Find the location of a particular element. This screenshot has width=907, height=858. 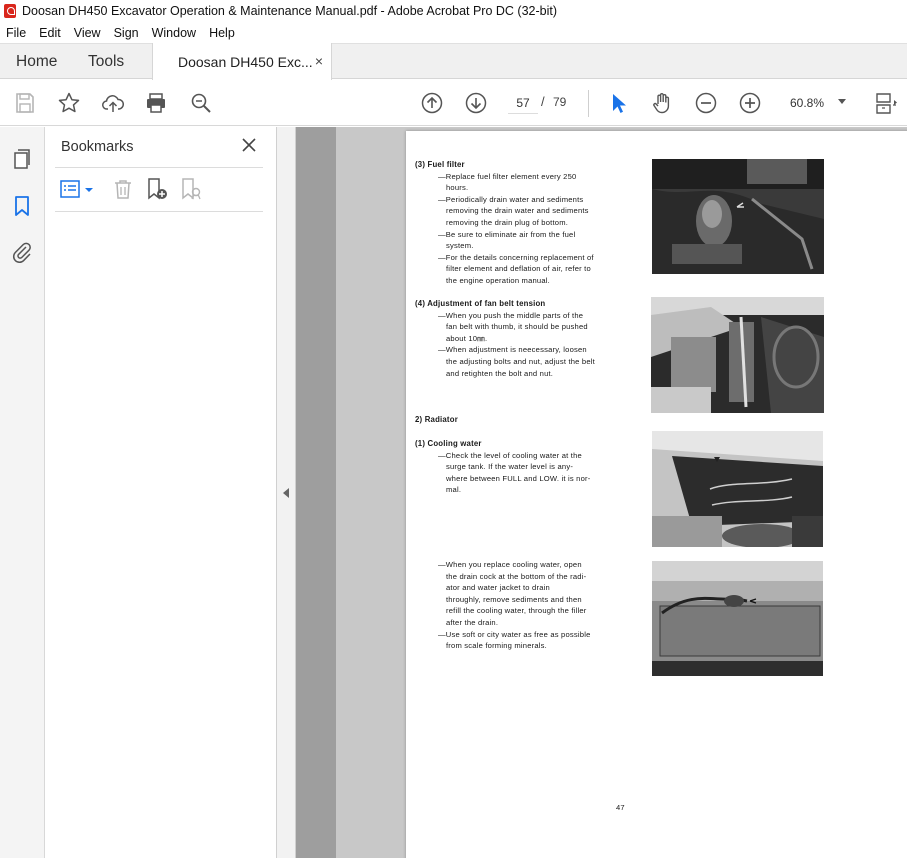

doc-text-line: —Check the level of cooling water at the is located at coordinates (510, 455).